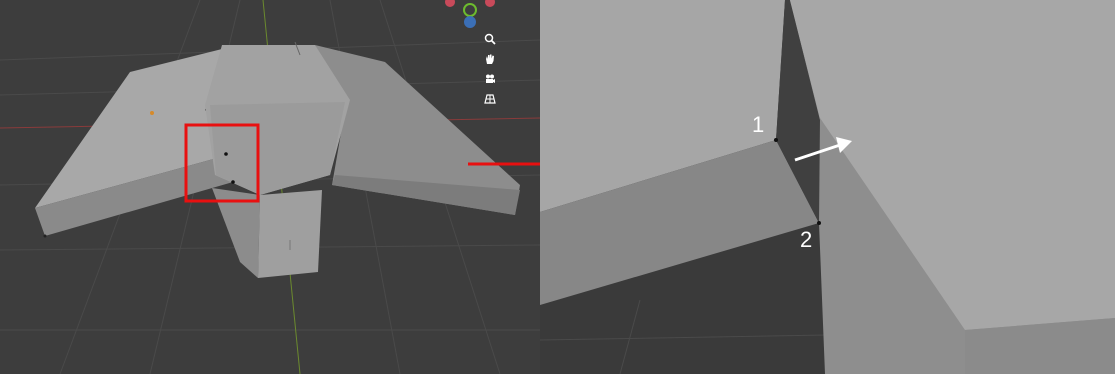 This screenshot has height=374, width=1115. Describe the element at coordinates (226, 154) in the screenshot. I see `vertex-1-overview` at that location.